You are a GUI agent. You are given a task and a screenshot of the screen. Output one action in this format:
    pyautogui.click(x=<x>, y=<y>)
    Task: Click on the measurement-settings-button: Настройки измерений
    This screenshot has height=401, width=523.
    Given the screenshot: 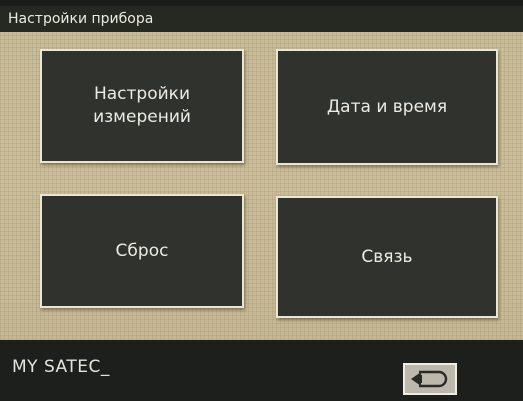 What is the action you would take?
    pyautogui.click(x=142, y=106)
    